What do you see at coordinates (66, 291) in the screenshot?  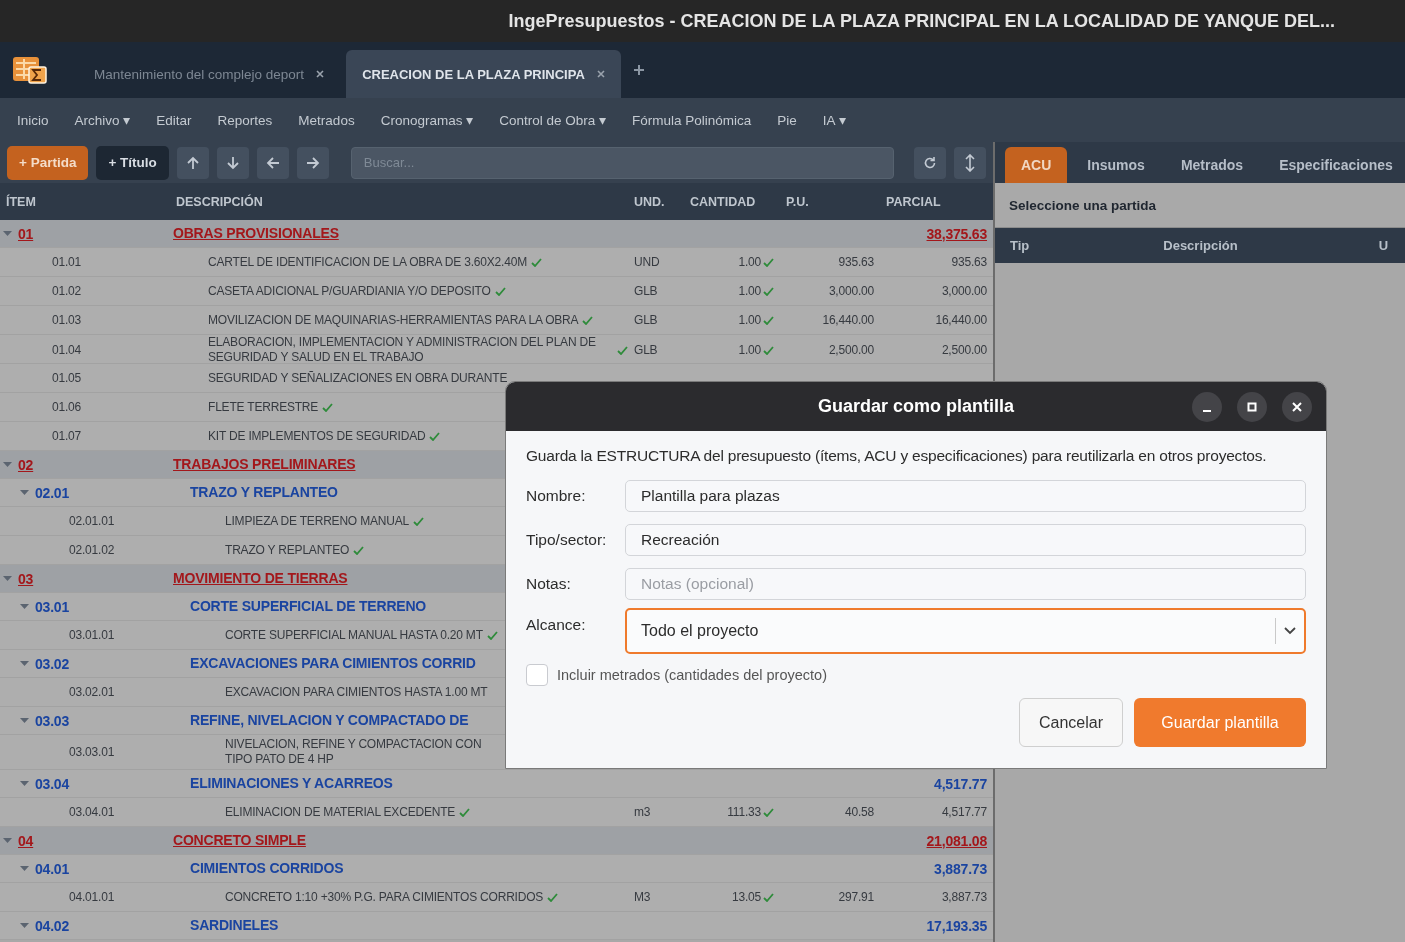 I see `item-code: 01.02` at bounding box center [66, 291].